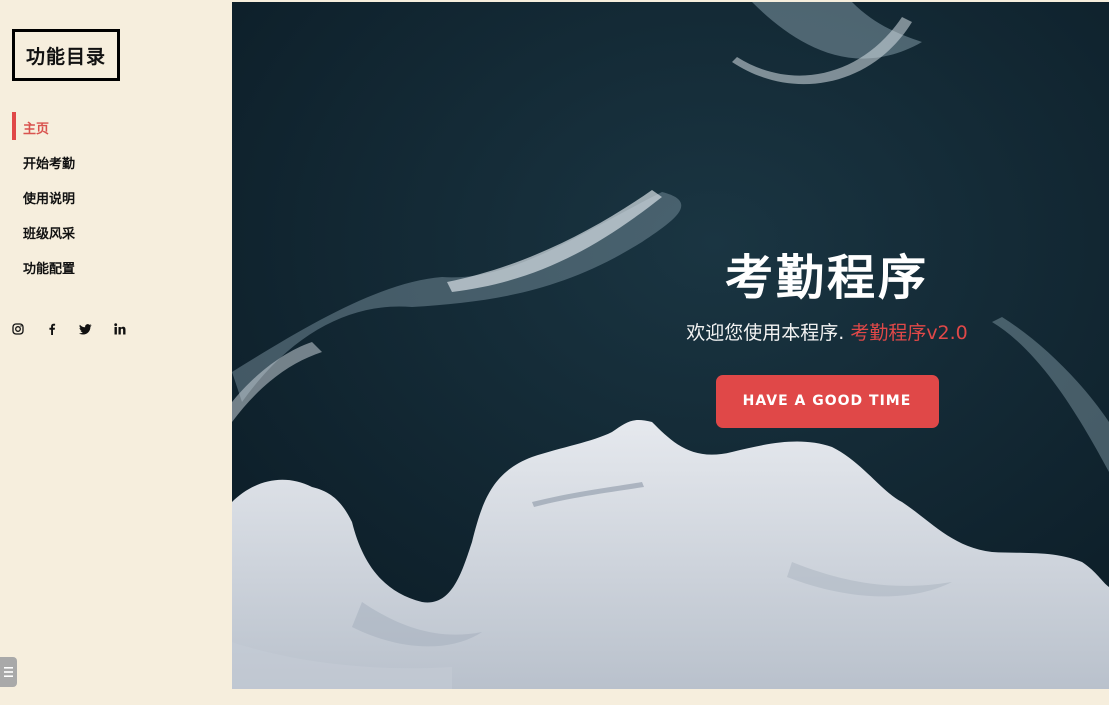 The height and width of the screenshot is (705, 1109). I want to click on hero-subtitle-text: 欢迎您使用本程序., so click(765, 333).